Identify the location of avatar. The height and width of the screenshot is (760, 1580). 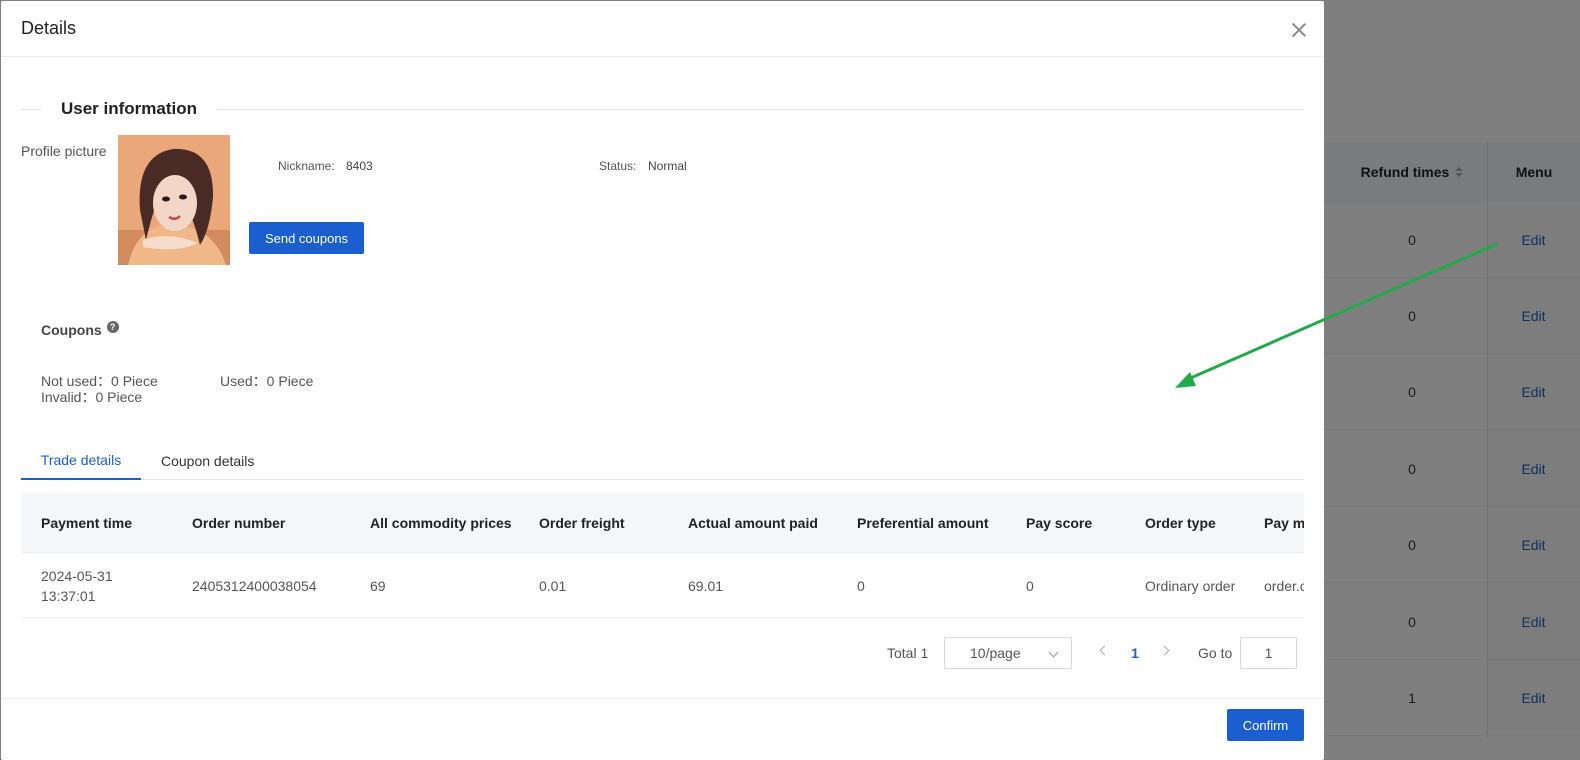
(174, 200).